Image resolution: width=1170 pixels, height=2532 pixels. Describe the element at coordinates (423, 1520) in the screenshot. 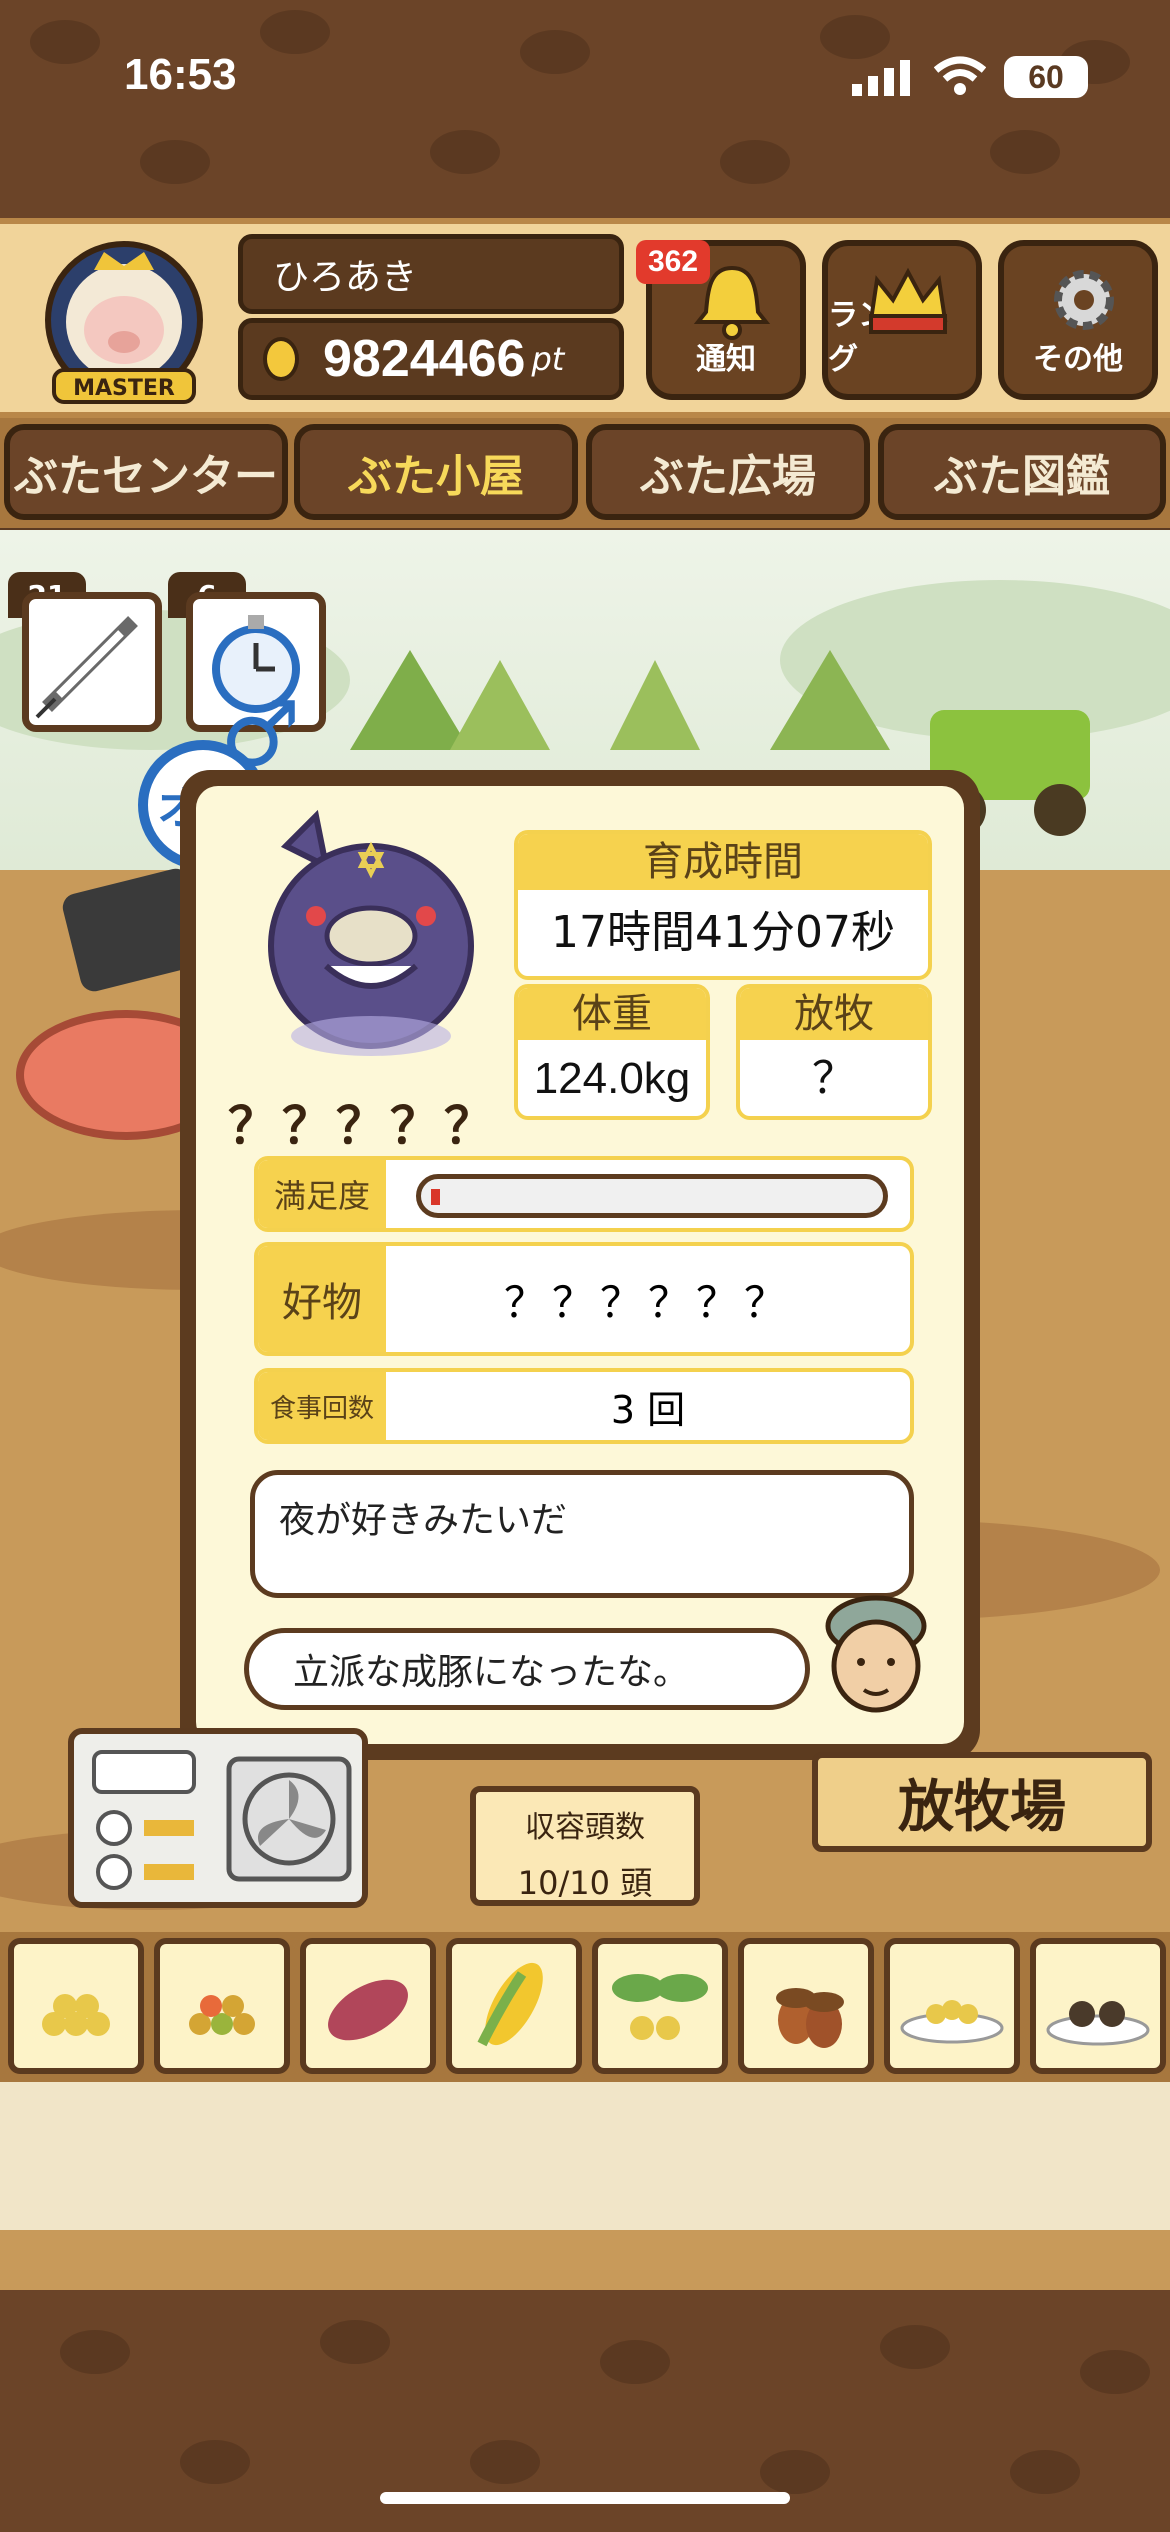

I see `hint-text: 夜が好きみたいだ` at that location.